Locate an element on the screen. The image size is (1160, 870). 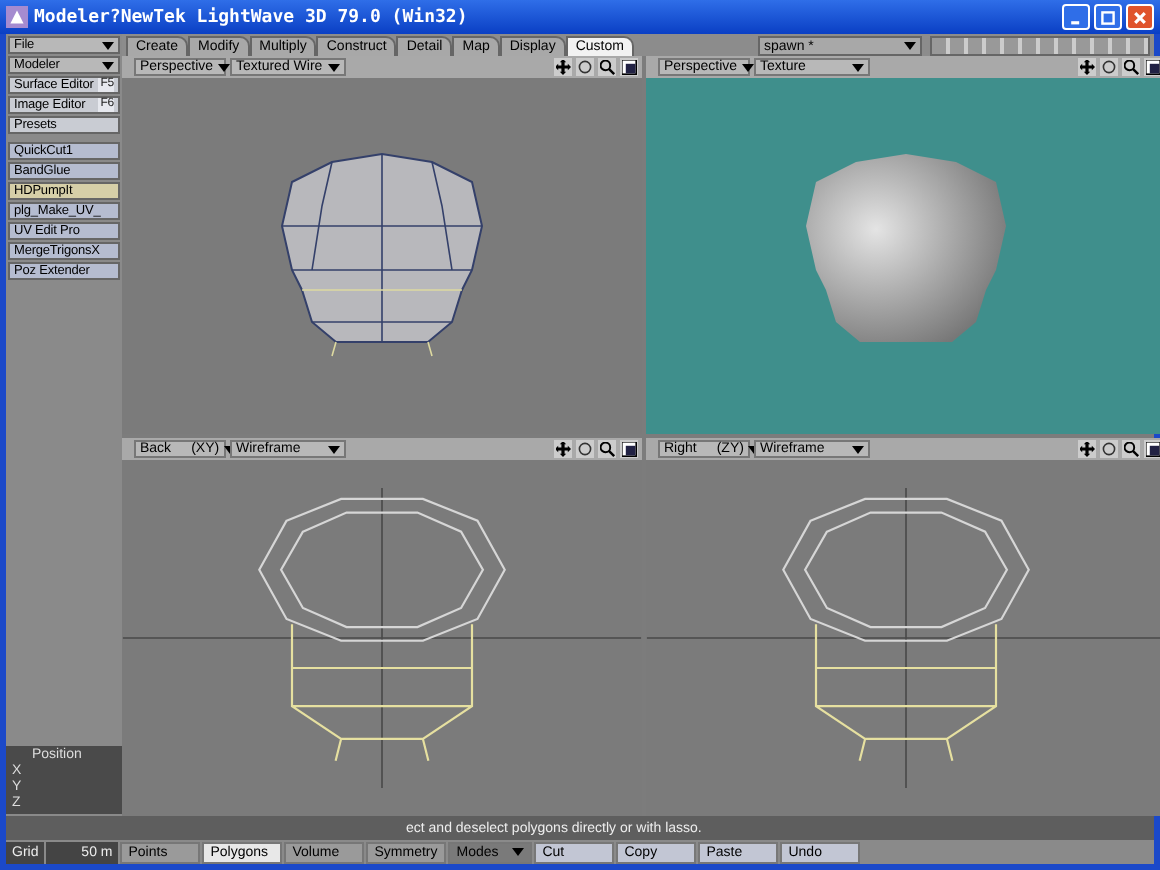
maximize-icon is located at coordinates (1108, 17).